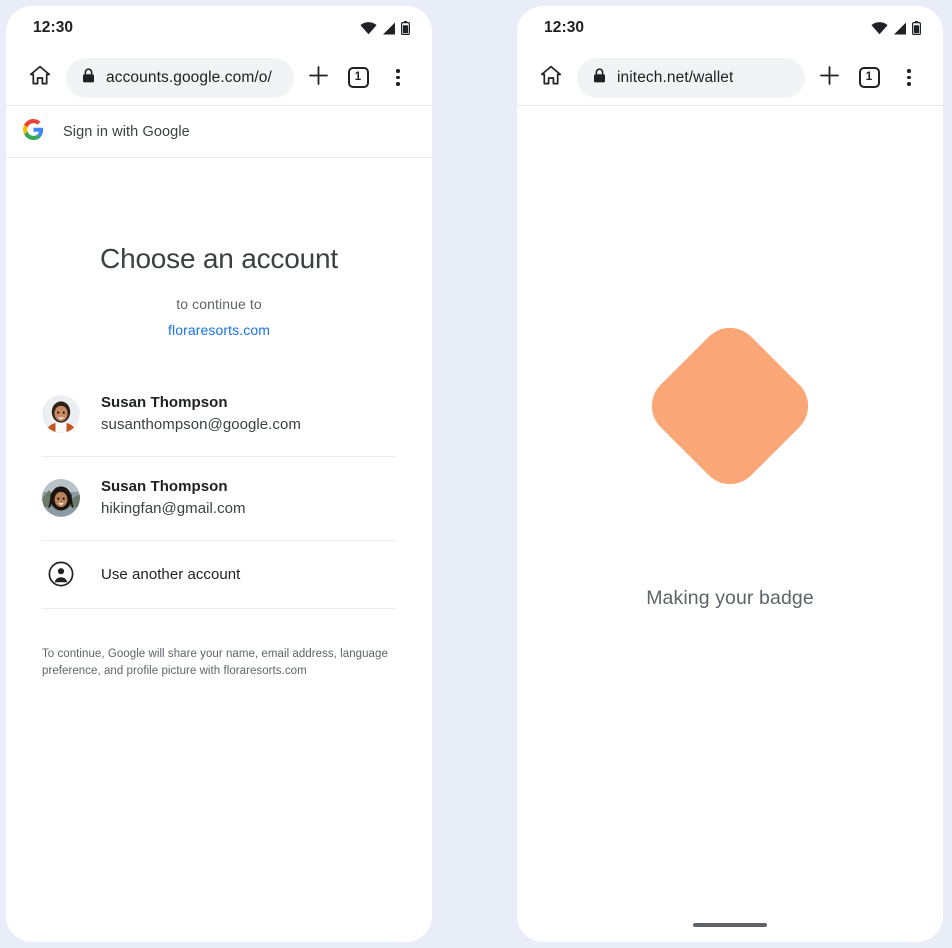  Describe the element at coordinates (219, 303) in the screenshot. I see `continue-to-label: to continue to` at that location.